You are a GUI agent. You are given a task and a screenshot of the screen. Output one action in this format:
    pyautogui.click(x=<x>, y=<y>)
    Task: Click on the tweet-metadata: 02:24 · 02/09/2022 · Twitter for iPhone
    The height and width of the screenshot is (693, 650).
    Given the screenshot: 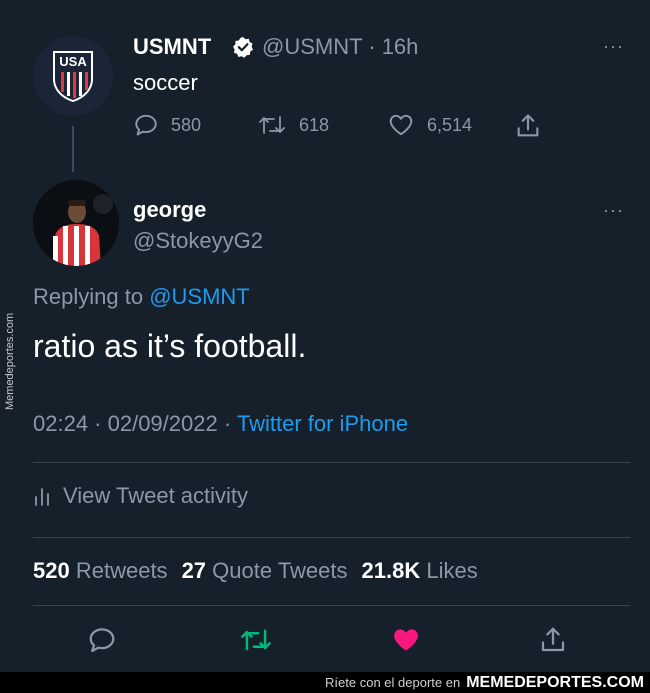 What is the action you would take?
    pyautogui.click(x=220, y=424)
    